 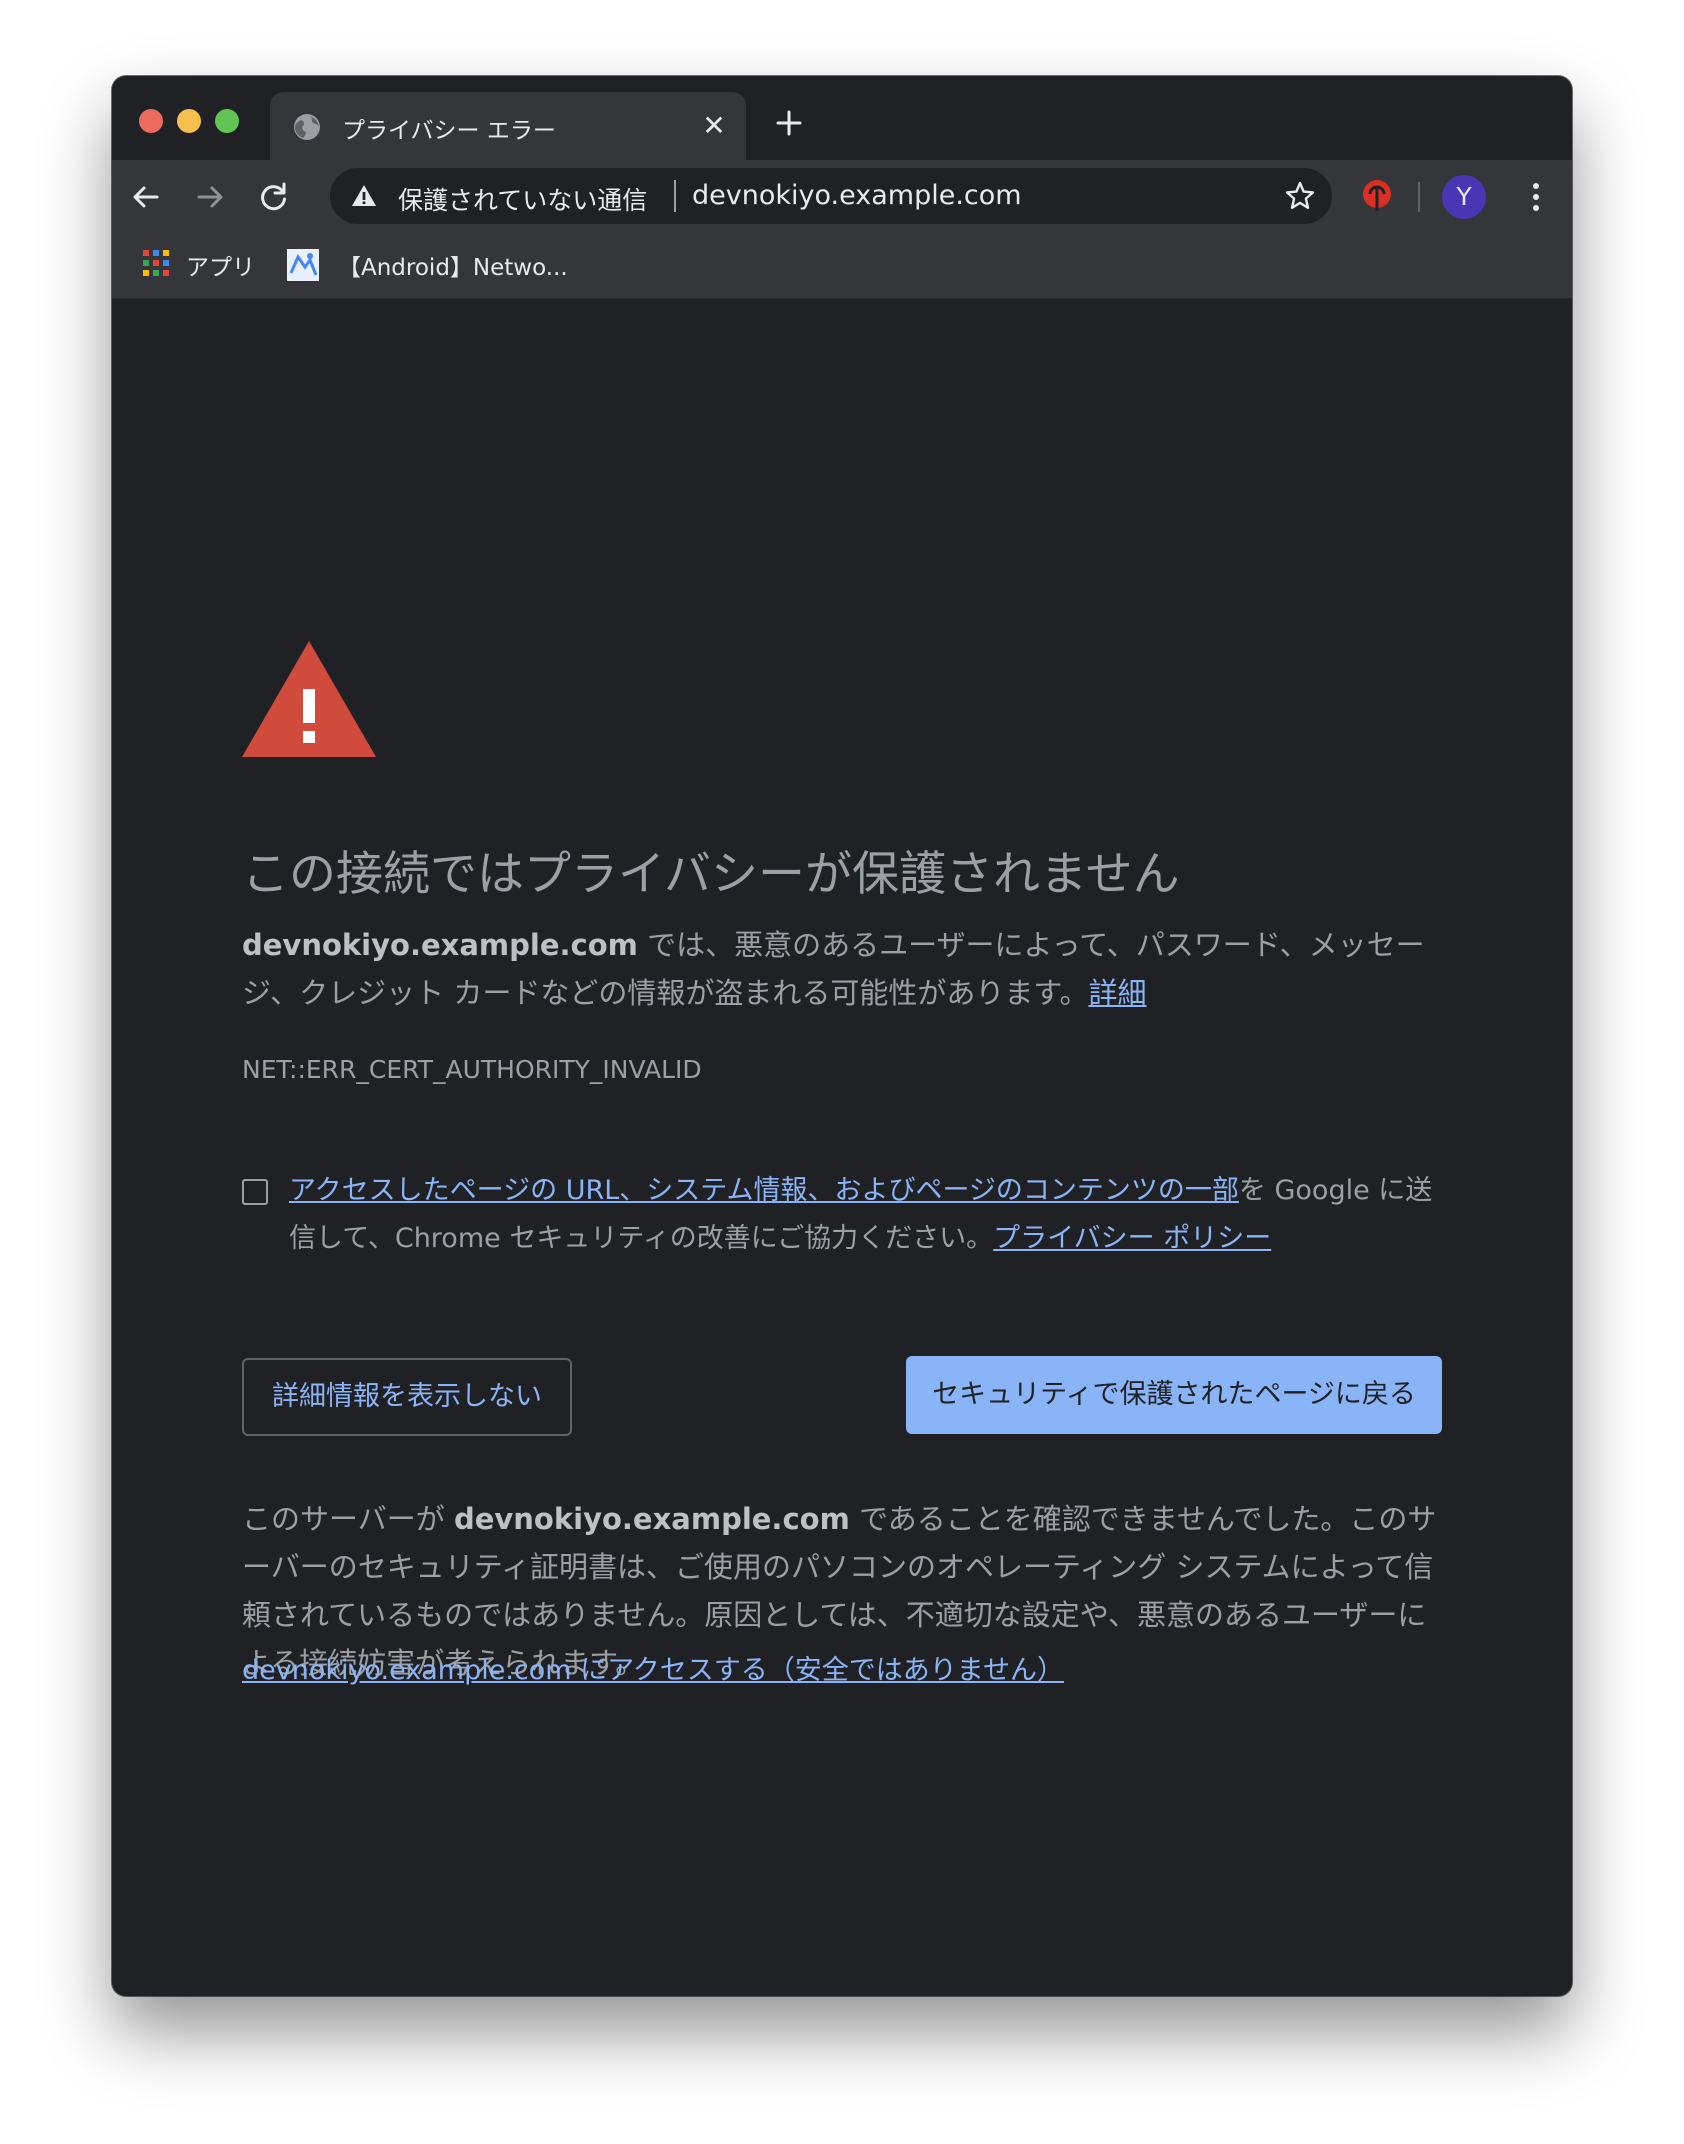 What do you see at coordinates (146, 197) in the screenshot?
I see `back-arrow-icon` at bounding box center [146, 197].